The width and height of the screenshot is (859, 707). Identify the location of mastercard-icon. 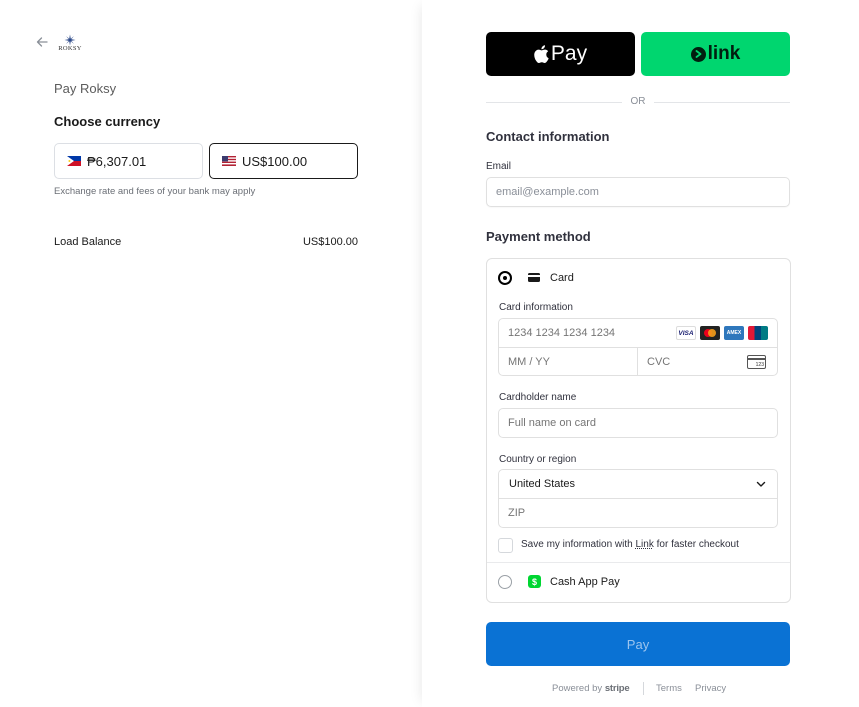
(710, 333).